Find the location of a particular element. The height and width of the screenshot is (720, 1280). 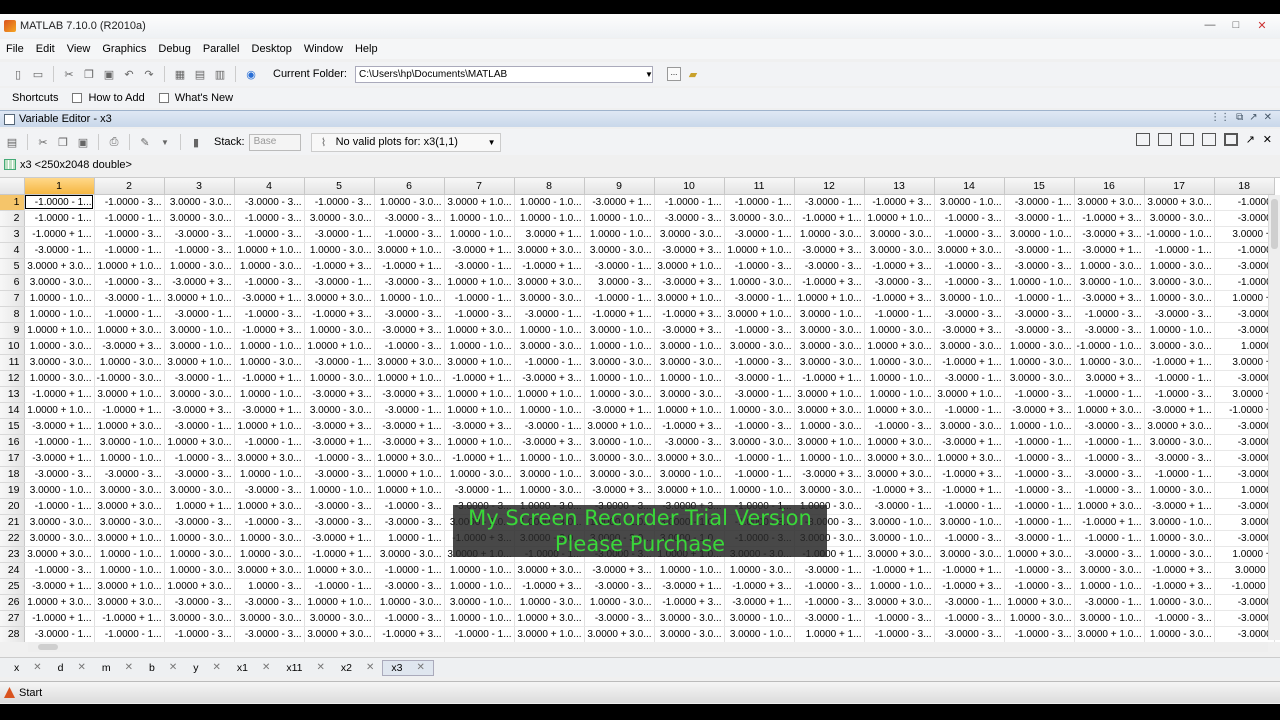

scroll-thumb is located at coordinates (48, 647).